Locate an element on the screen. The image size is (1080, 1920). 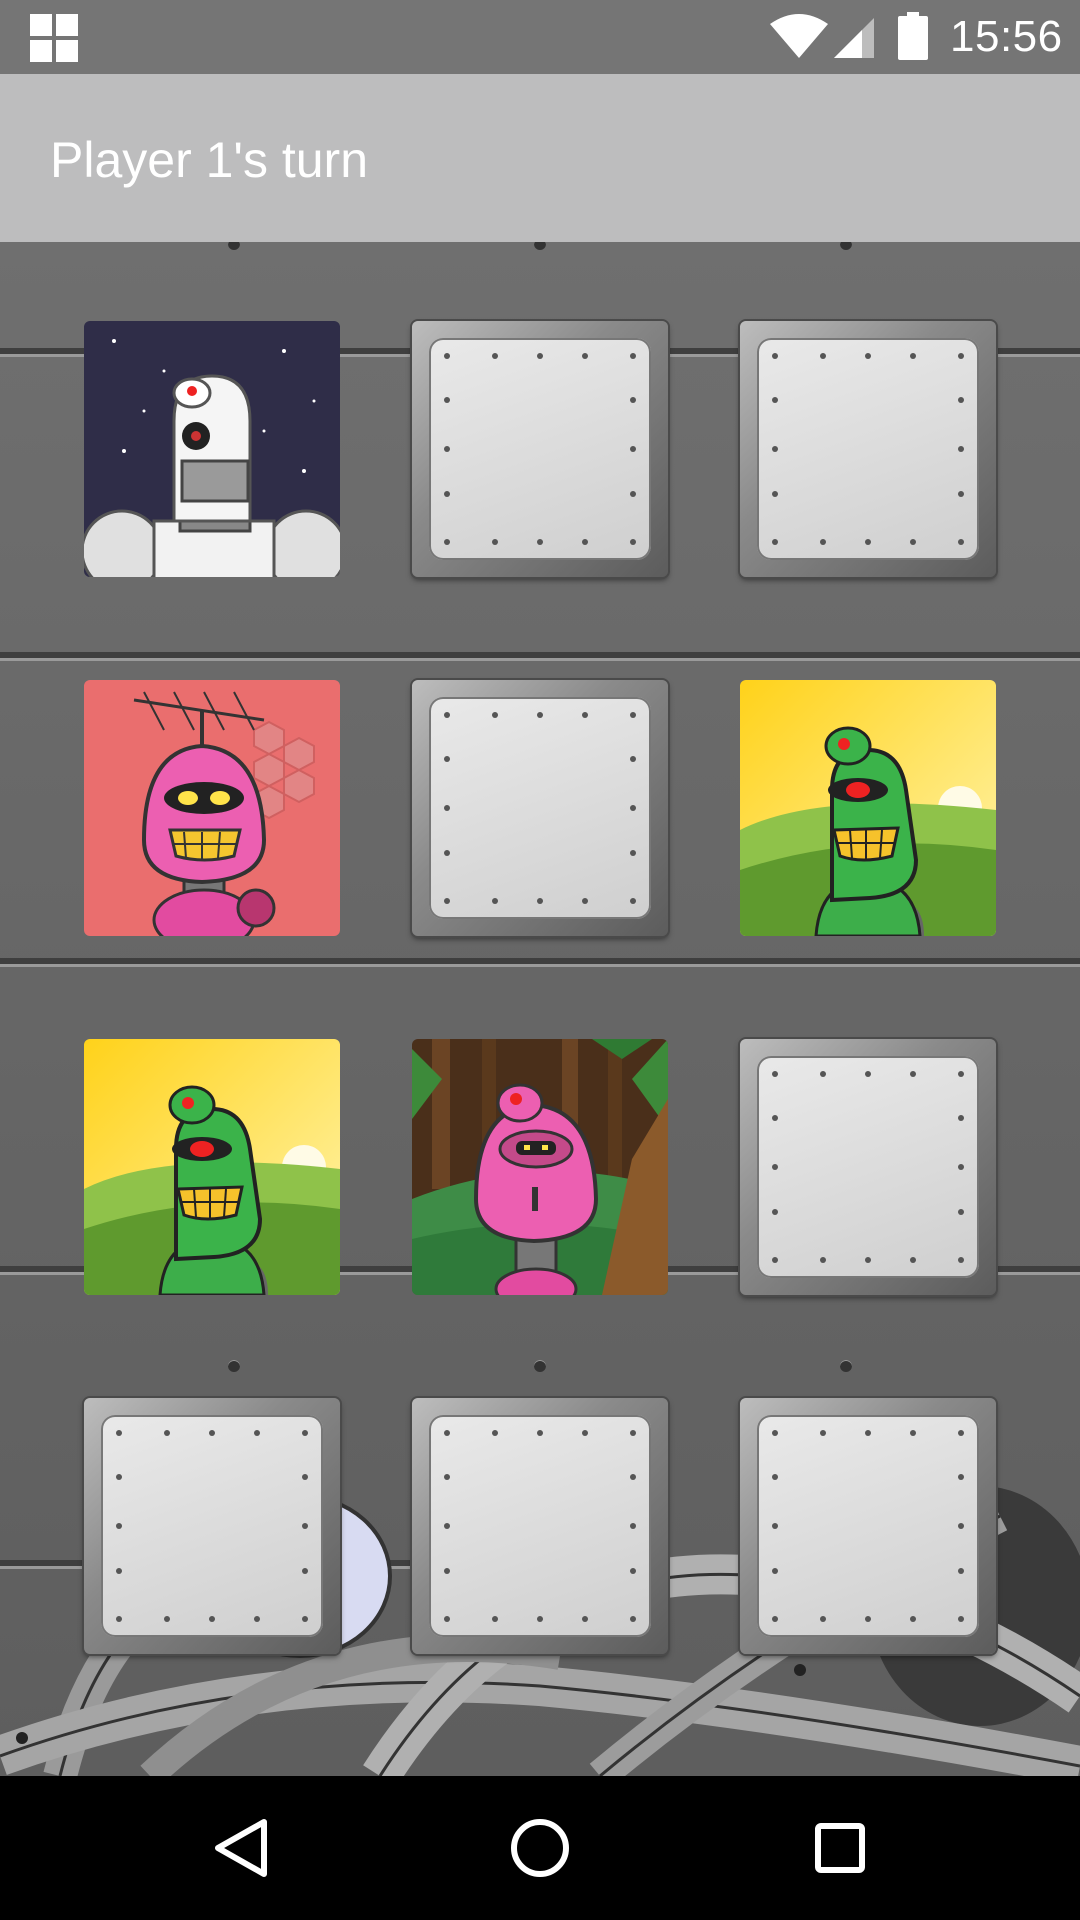
action-bar: Player 1's turn is located at coordinates (540, 158).